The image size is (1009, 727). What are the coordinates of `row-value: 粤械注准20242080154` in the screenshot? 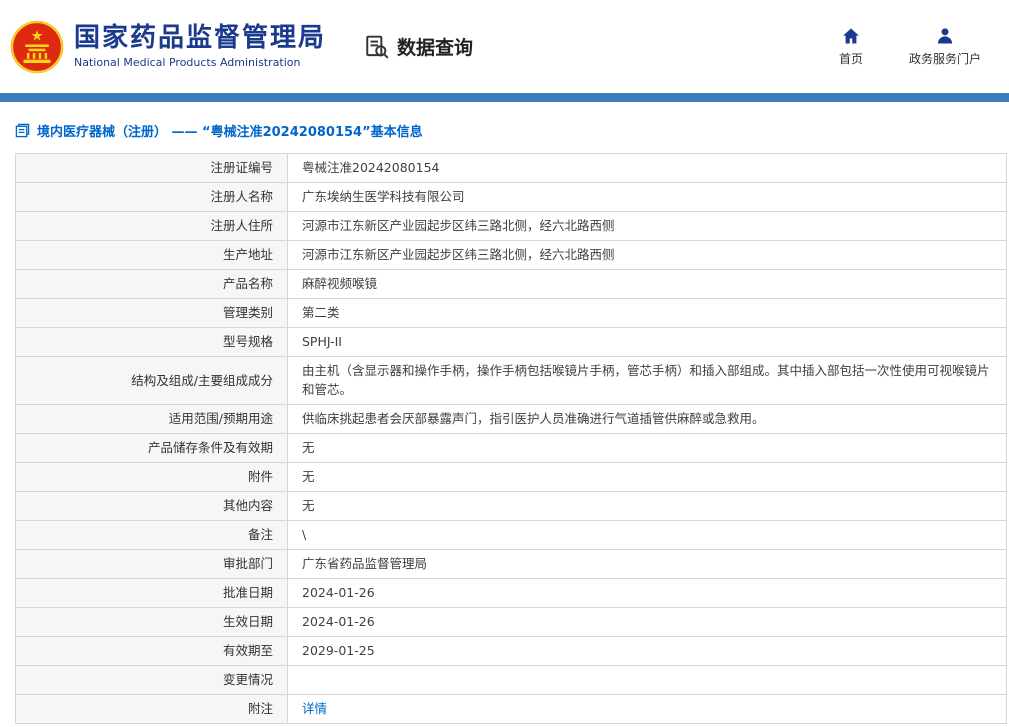 It's located at (647, 168).